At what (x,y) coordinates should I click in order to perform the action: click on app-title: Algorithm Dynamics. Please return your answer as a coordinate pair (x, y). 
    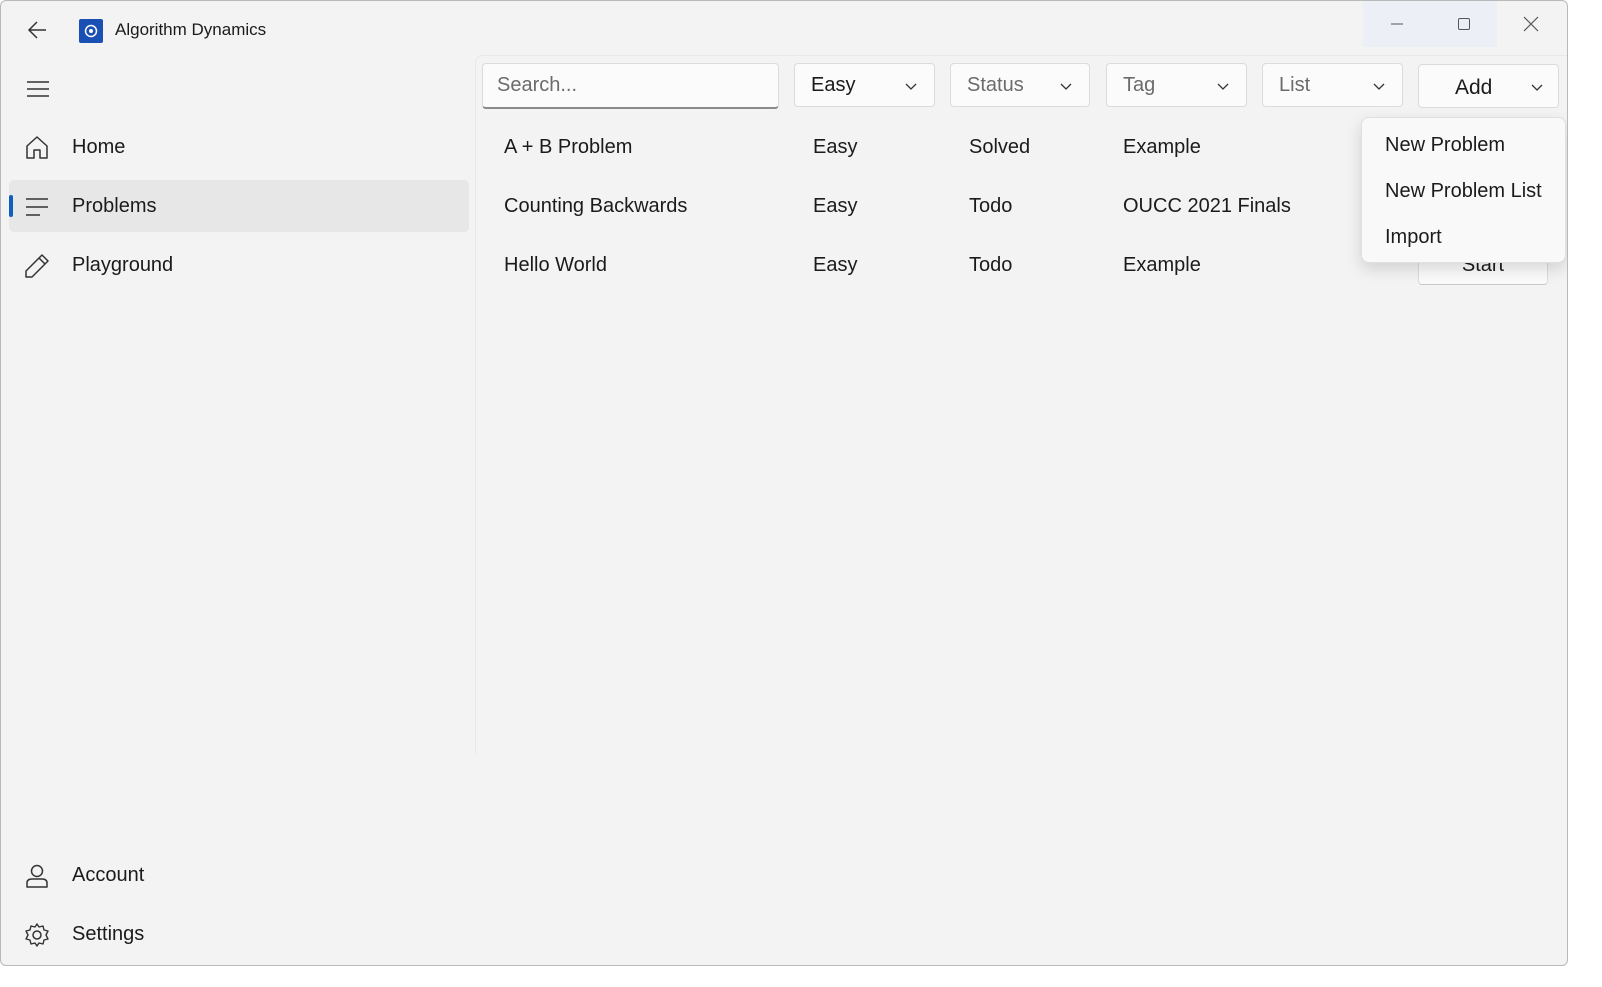
    Looking at the image, I should click on (191, 29).